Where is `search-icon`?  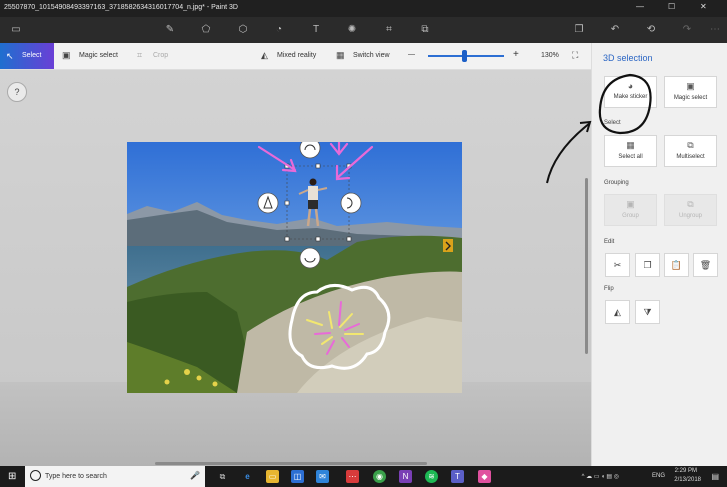 search-icon is located at coordinates (35, 475).